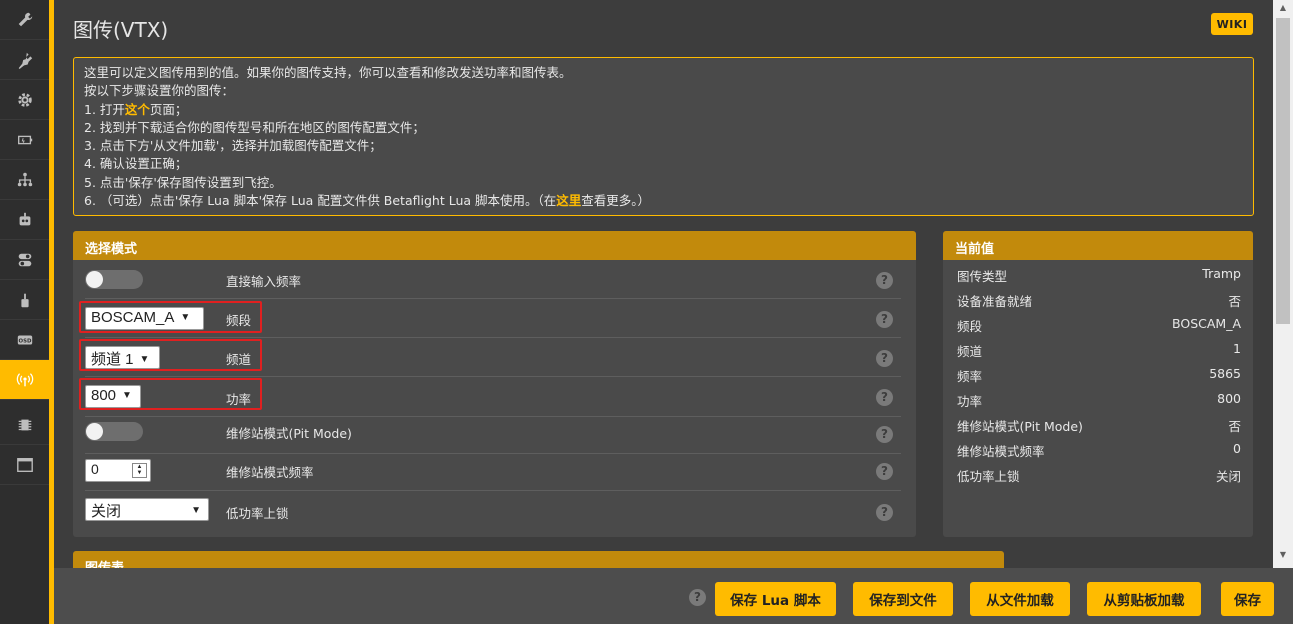 This screenshot has width=1293, height=624. I want to click on motor-icon, so click(24, 300).